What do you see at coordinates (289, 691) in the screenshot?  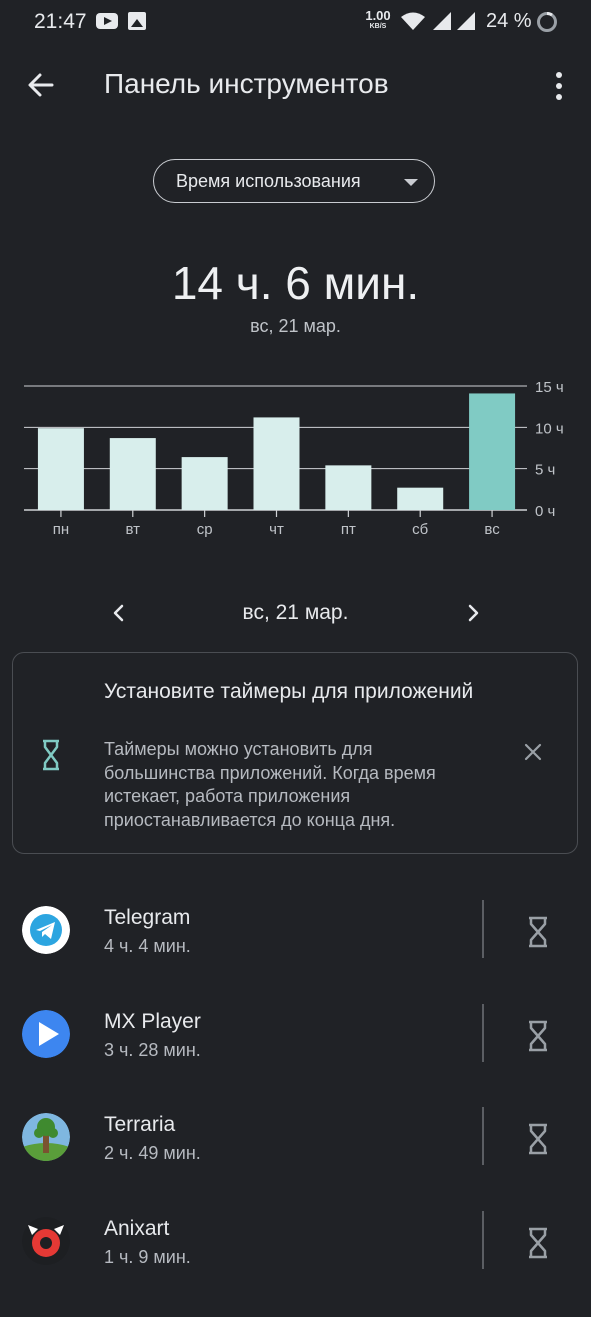 I see `card-title: Установите таймеры для приложений` at bounding box center [289, 691].